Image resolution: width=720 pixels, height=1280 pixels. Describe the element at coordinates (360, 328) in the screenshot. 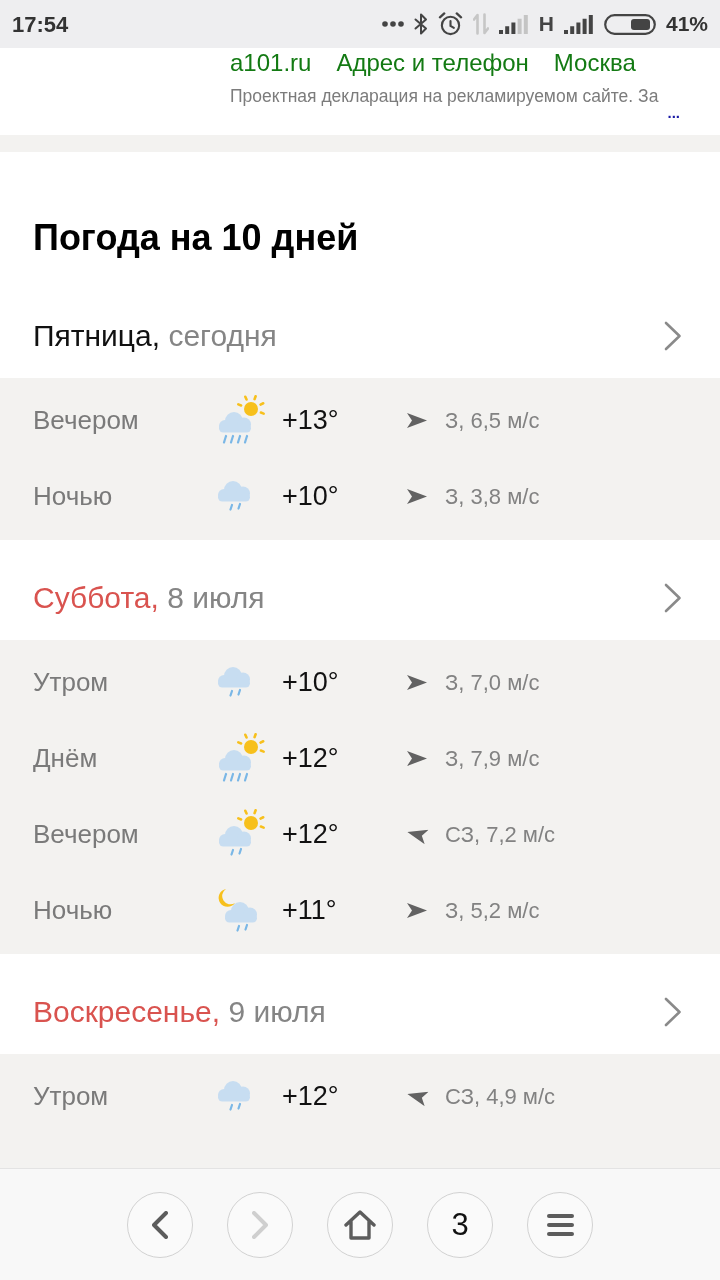

I see `day-header: Пятница, сегодня` at that location.